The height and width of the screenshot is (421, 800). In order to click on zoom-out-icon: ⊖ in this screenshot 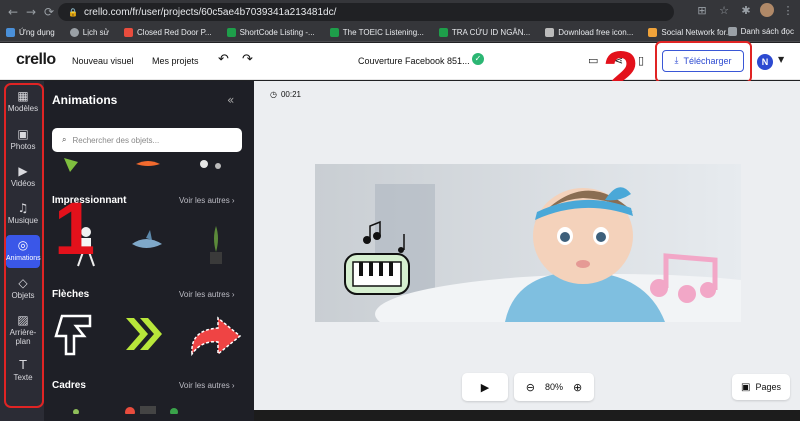, I will do `click(530, 387)`.